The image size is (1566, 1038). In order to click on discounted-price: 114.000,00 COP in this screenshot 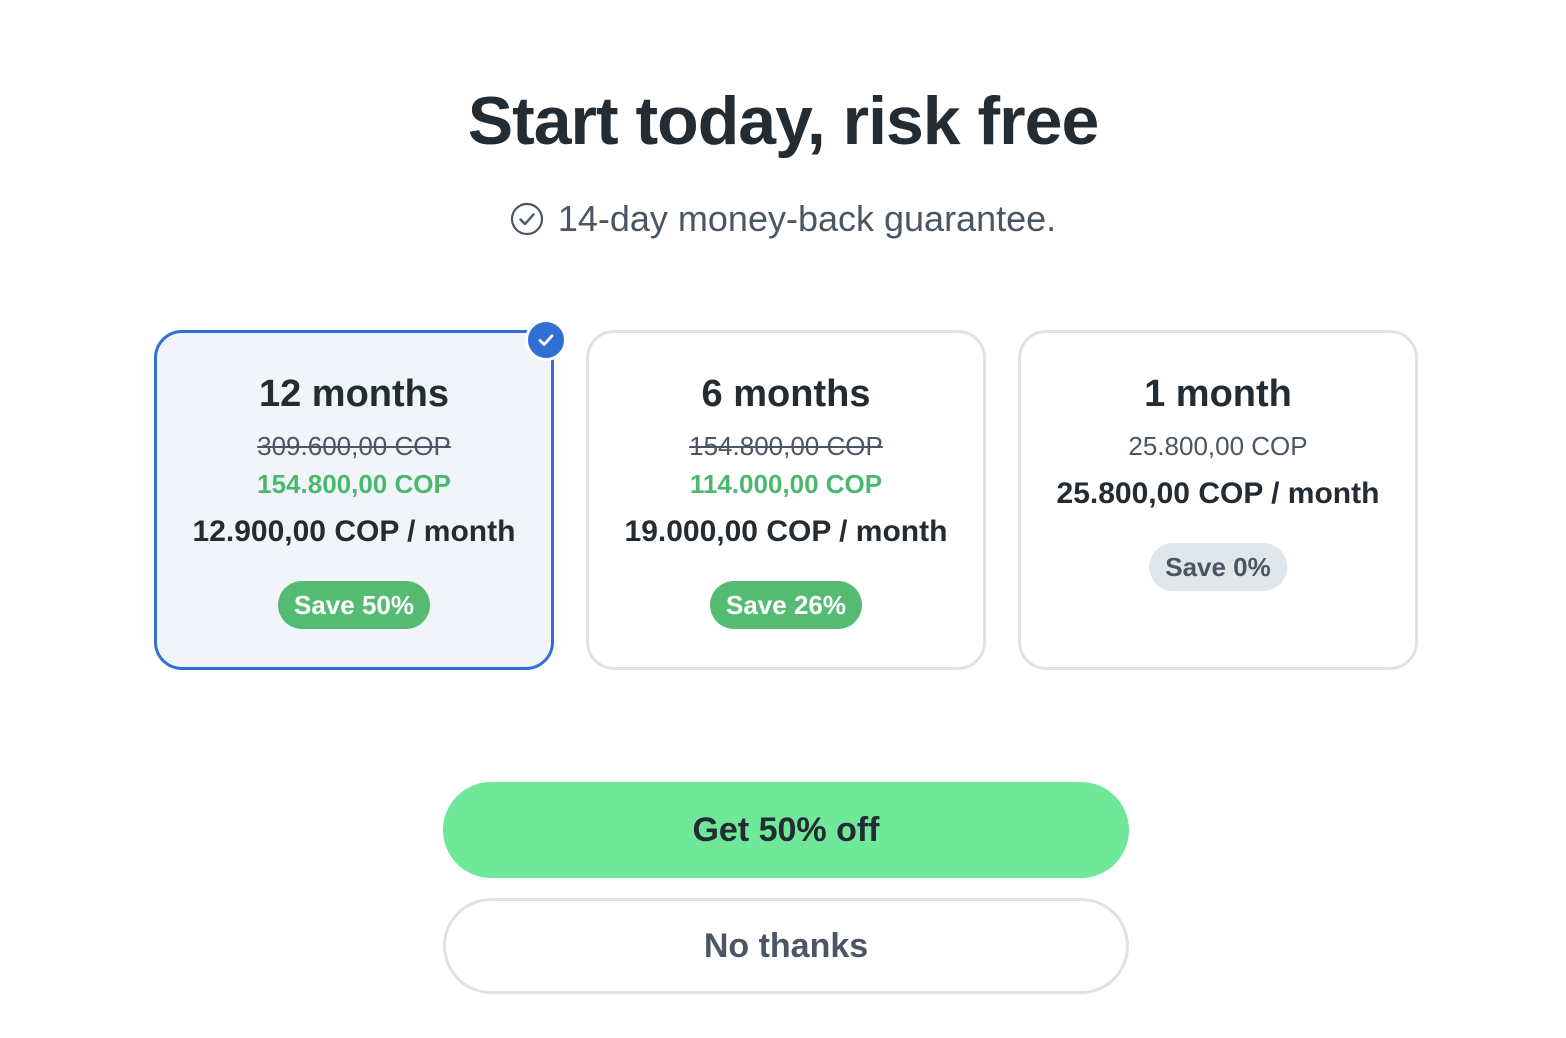, I will do `click(786, 484)`.